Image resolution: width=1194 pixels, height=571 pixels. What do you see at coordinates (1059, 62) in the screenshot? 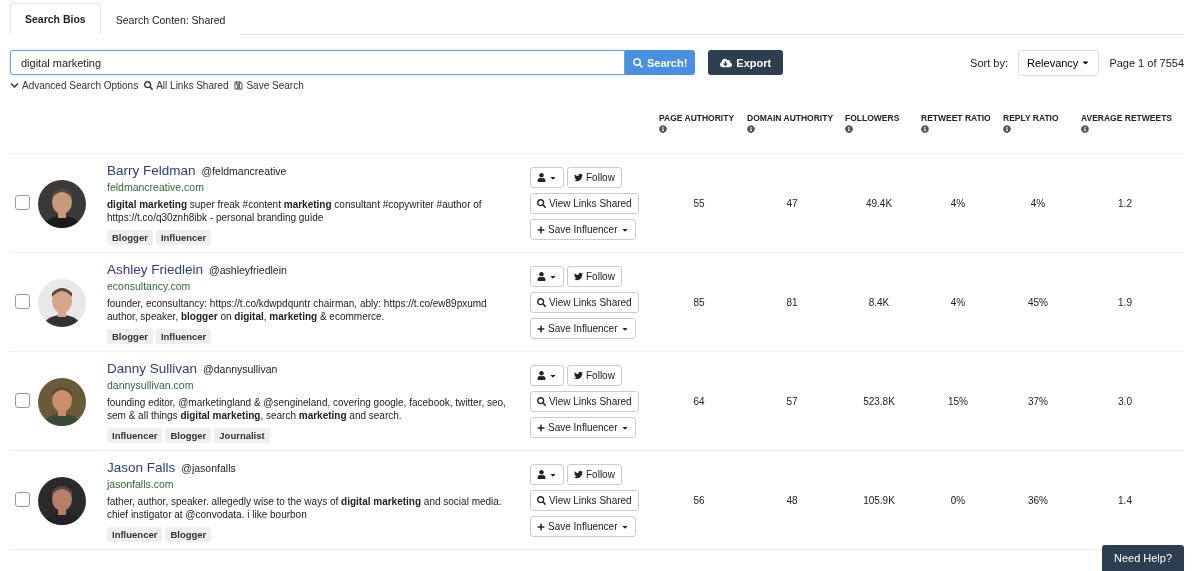
I see `sort-dropdown: Relevancy` at bounding box center [1059, 62].